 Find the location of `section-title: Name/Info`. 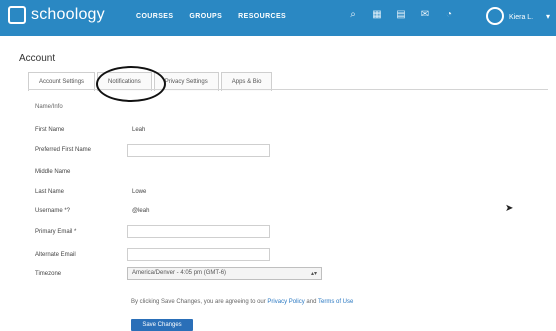

section-title: Name/Info is located at coordinates (49, 107).